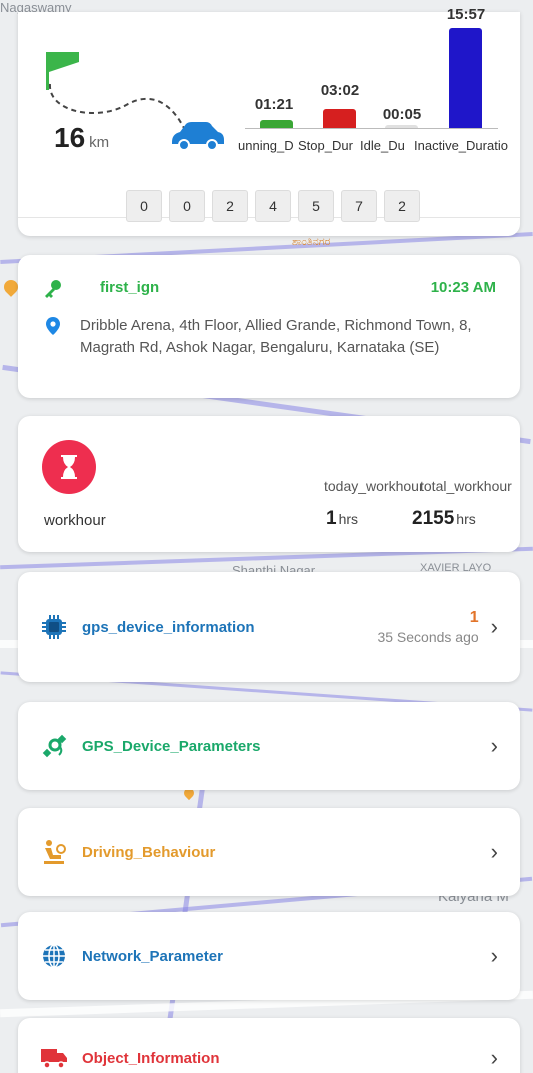  I want to click on total-workhour: 2155 hrs, so click(444, 519).